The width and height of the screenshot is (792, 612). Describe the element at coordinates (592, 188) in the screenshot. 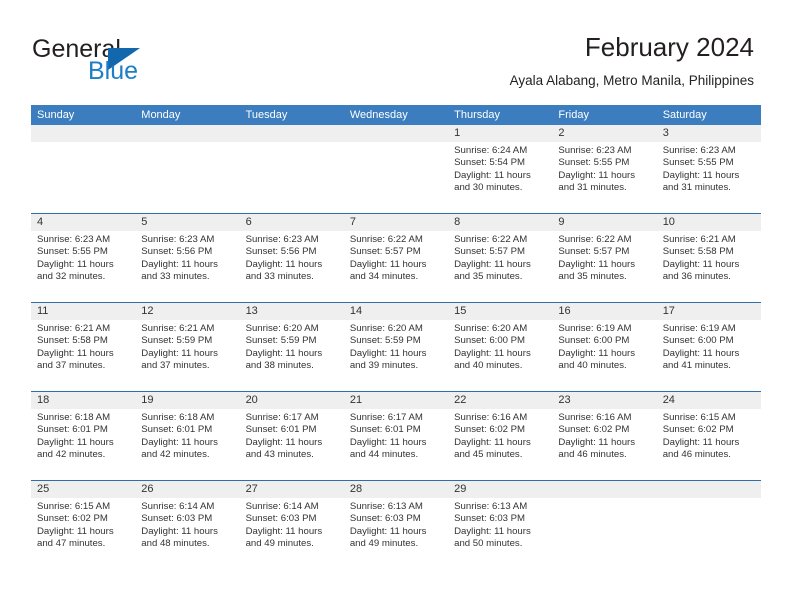

I see `daylight-text-line2: and 31 minutes.` at that location.